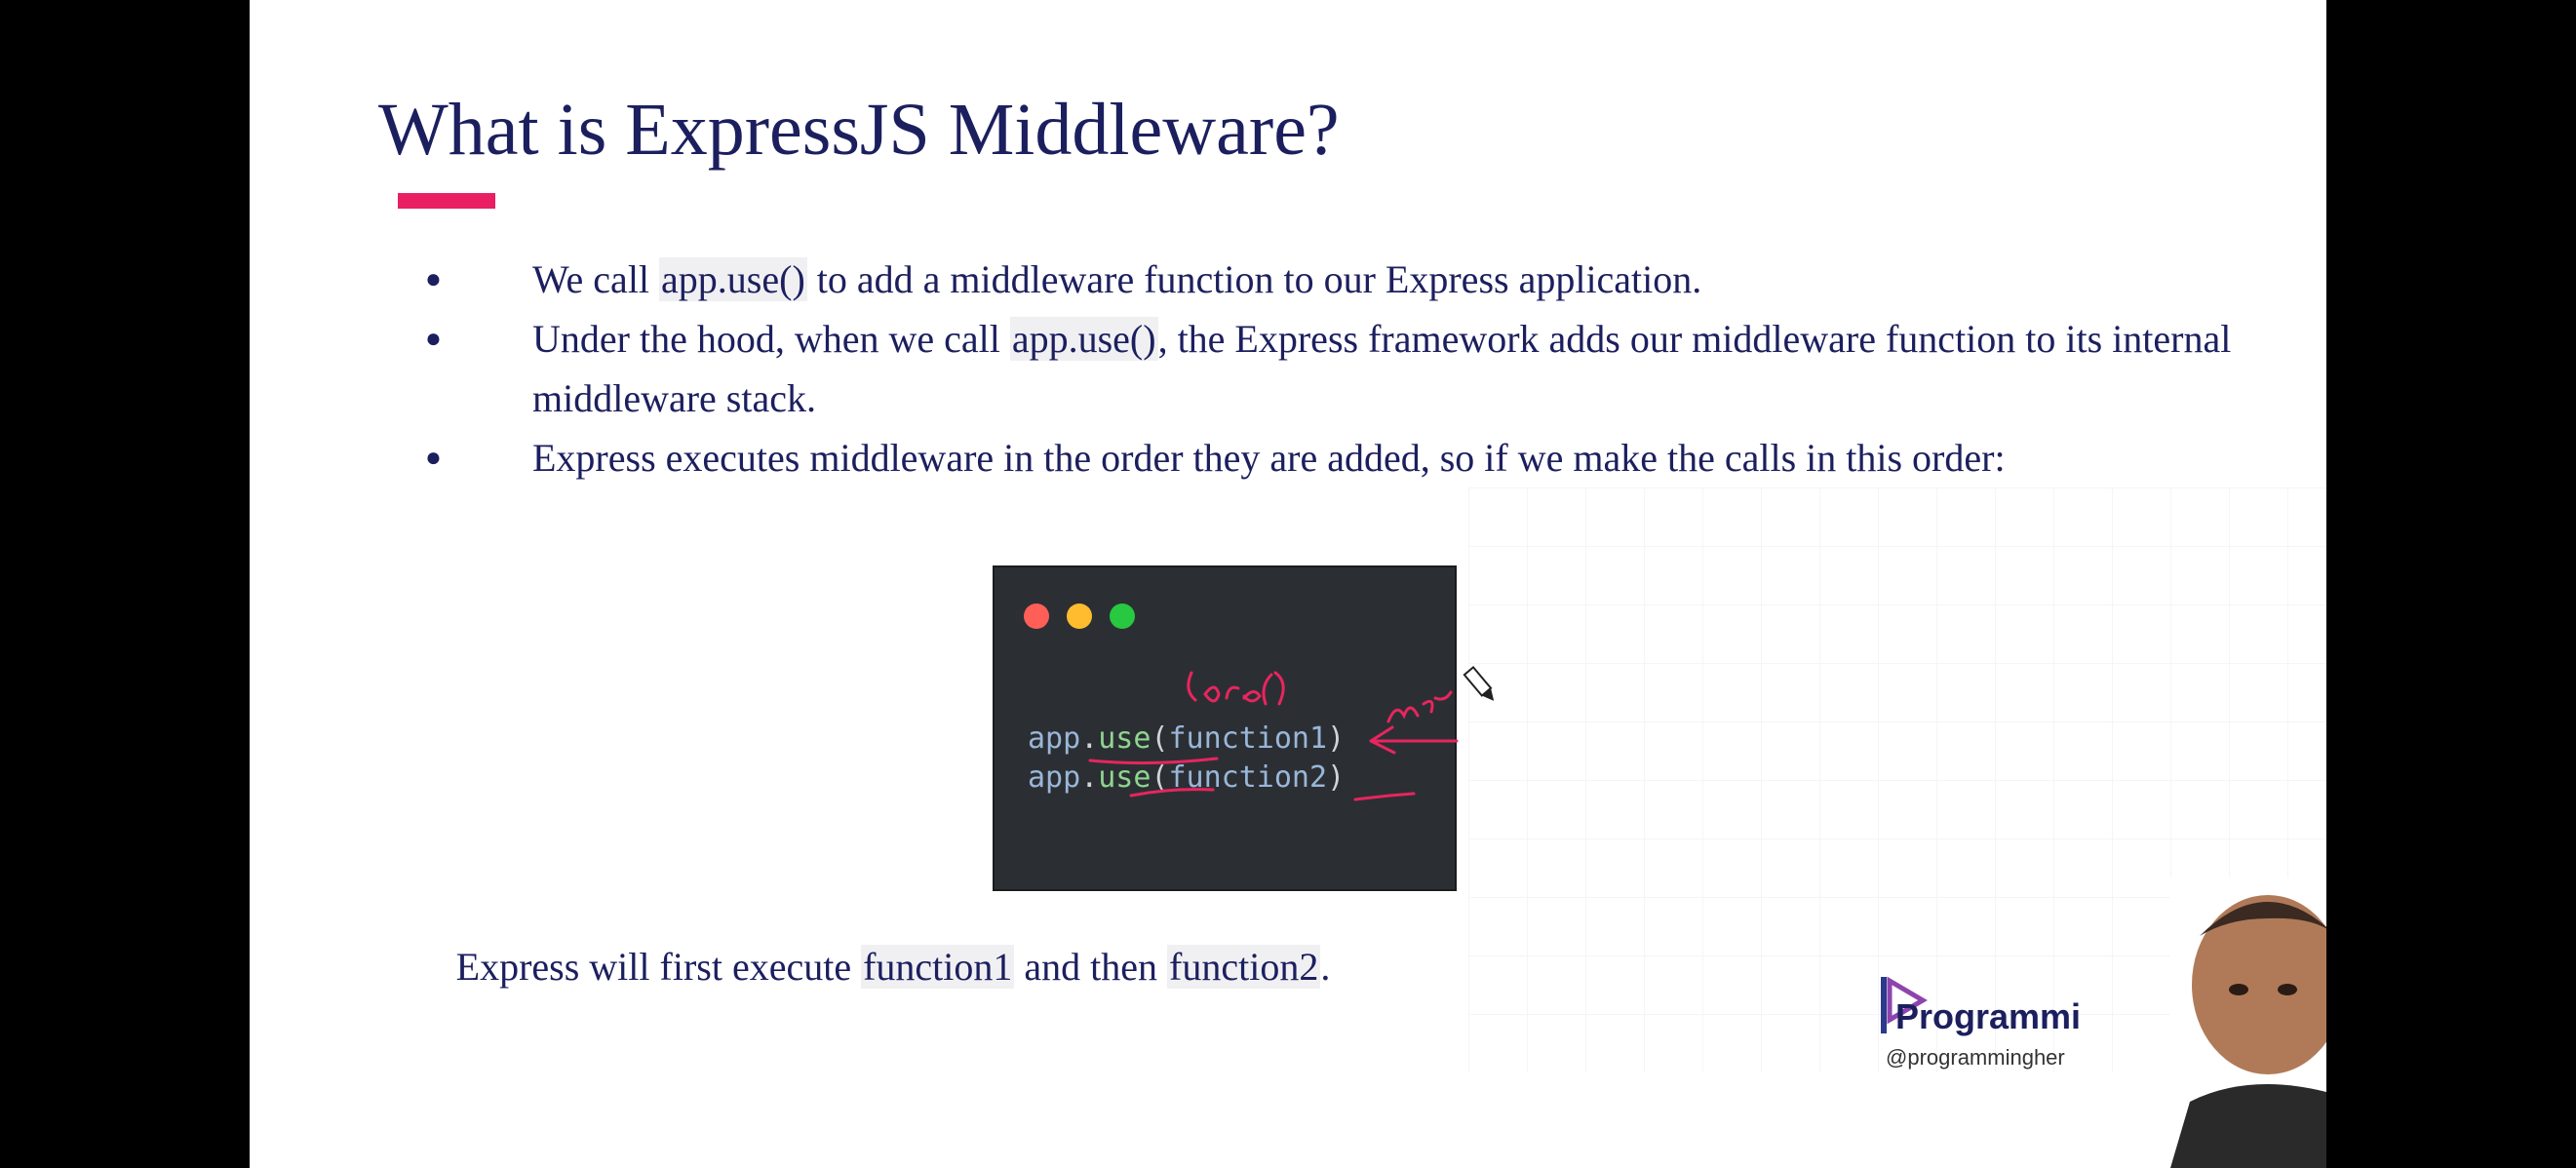 The image size is (2576, 1168). I want to click on code-line-1: app.use(function1), so click(1187, 738).